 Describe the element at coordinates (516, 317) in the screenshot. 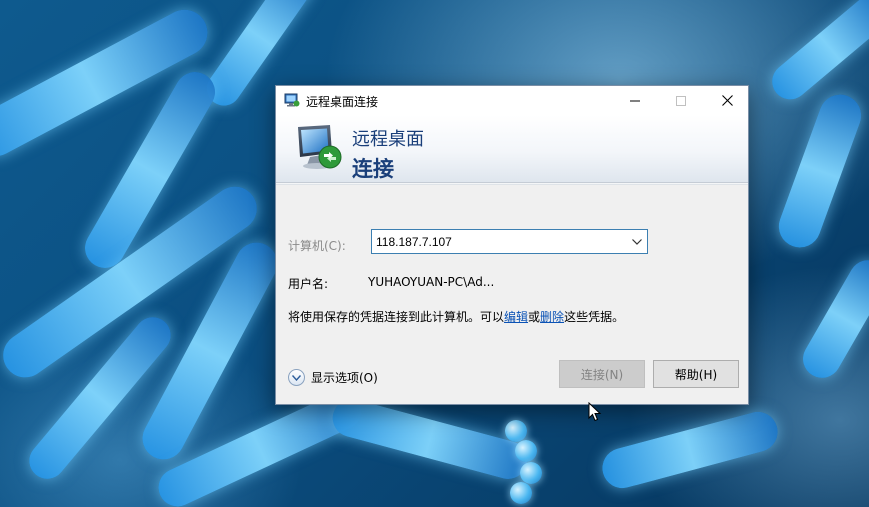

I see `edit-credentials-link: 编辑` at that location.